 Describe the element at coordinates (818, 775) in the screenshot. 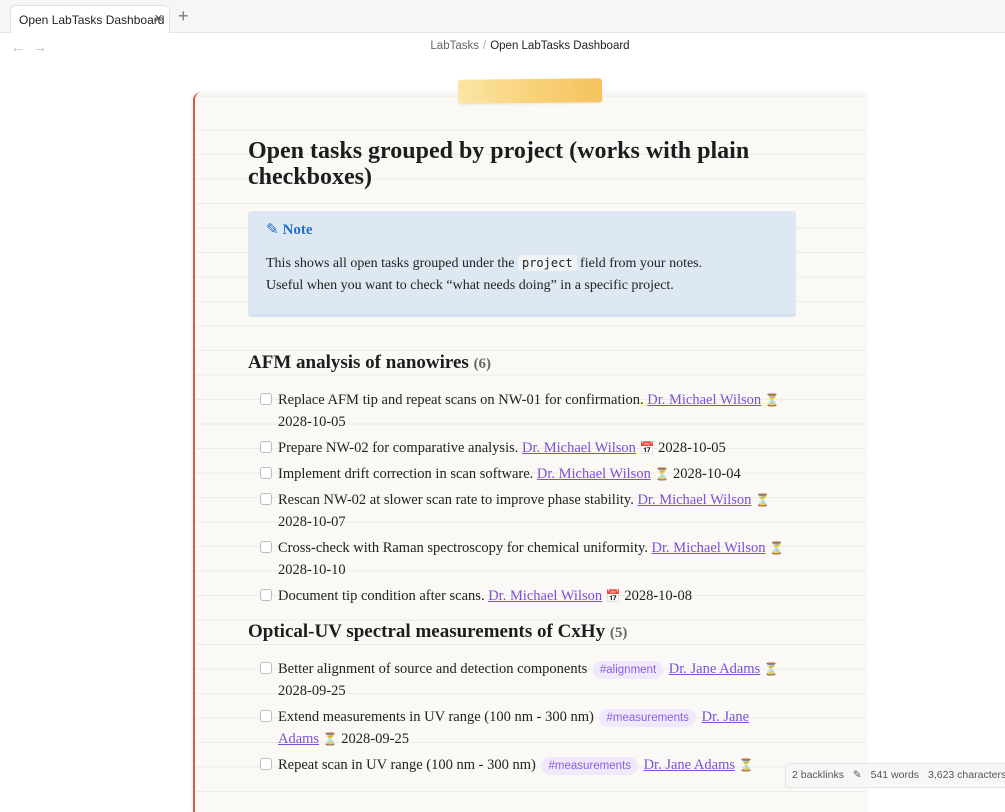

I see `backlinks-count: 2 backlinks` at that location.